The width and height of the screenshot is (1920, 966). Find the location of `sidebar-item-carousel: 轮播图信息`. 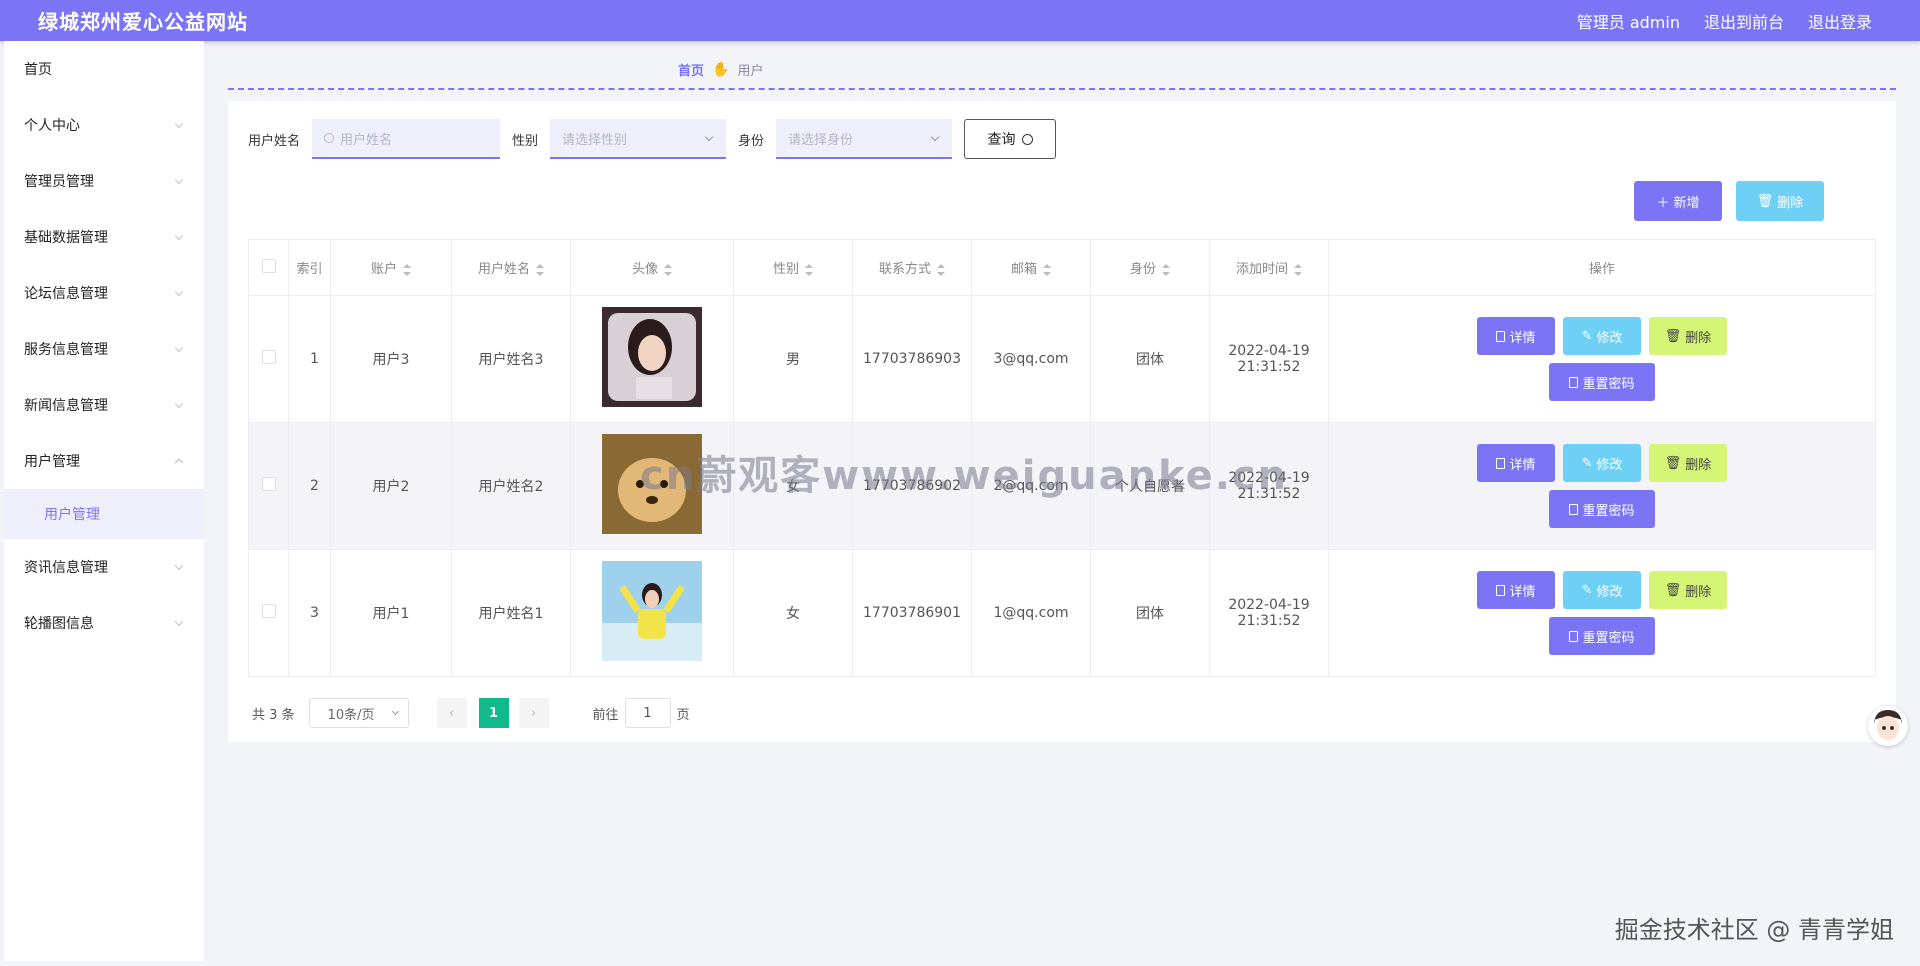

sidebar-item-carousel: 轮播图信息 is located at coordinates (104, 623).